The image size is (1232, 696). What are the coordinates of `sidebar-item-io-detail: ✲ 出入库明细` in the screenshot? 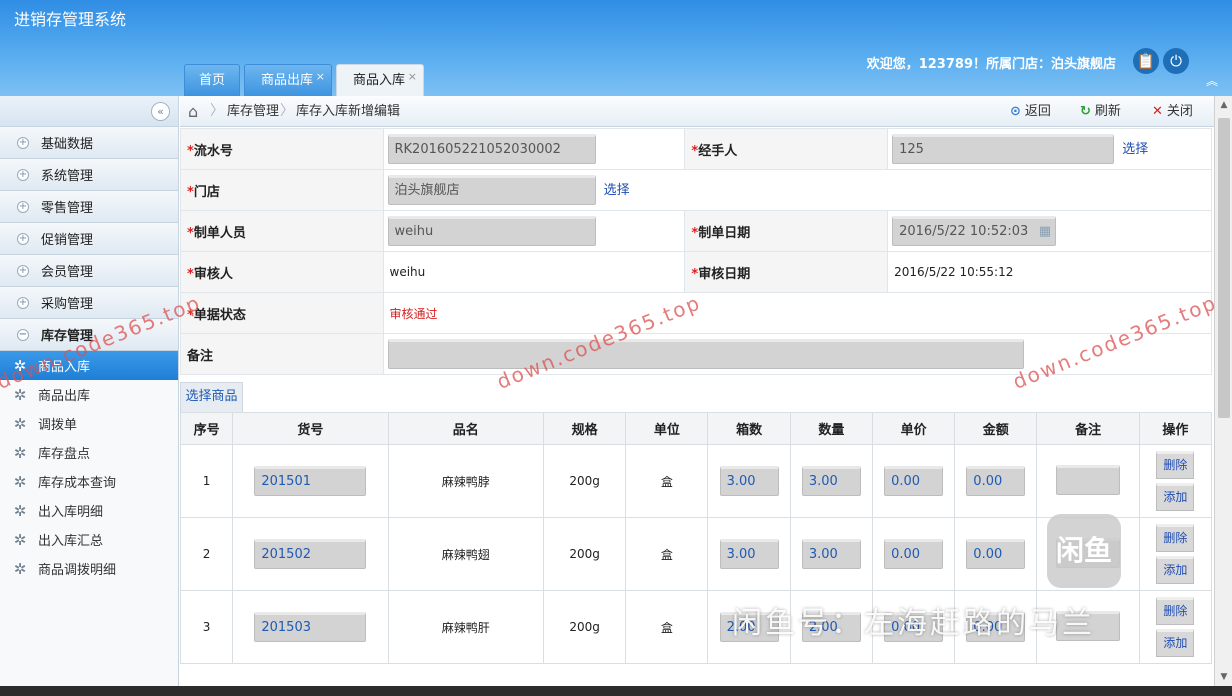 It's located at (89, 510).